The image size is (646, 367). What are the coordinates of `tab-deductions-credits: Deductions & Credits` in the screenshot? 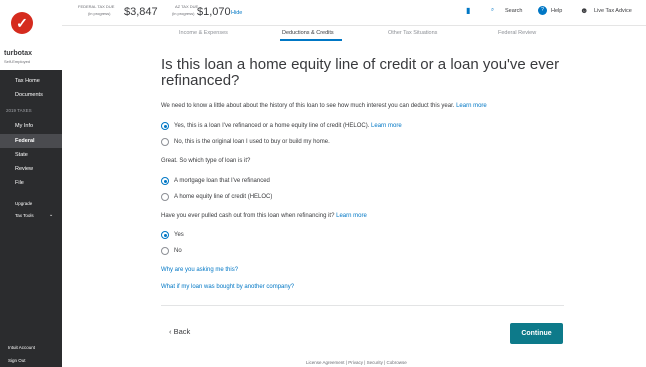 It's located at (308, 33).